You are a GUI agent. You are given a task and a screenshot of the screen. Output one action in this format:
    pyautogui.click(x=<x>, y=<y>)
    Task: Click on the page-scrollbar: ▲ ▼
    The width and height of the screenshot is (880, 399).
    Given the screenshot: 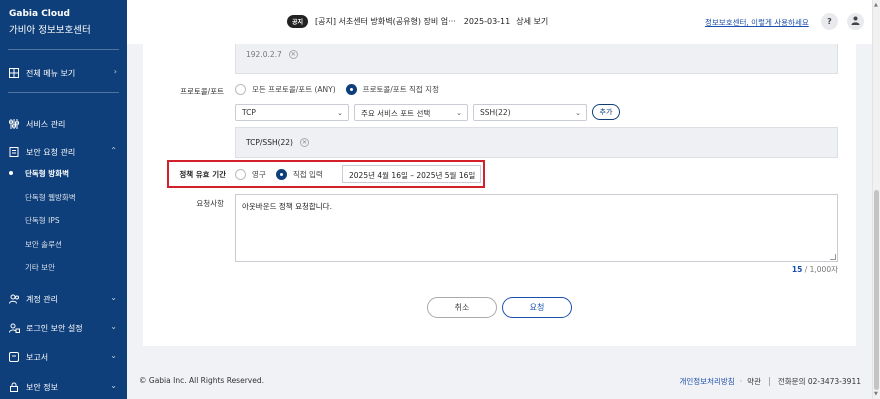 What is the action you would take?
    pyautogui.click(x=876, y=199)
    